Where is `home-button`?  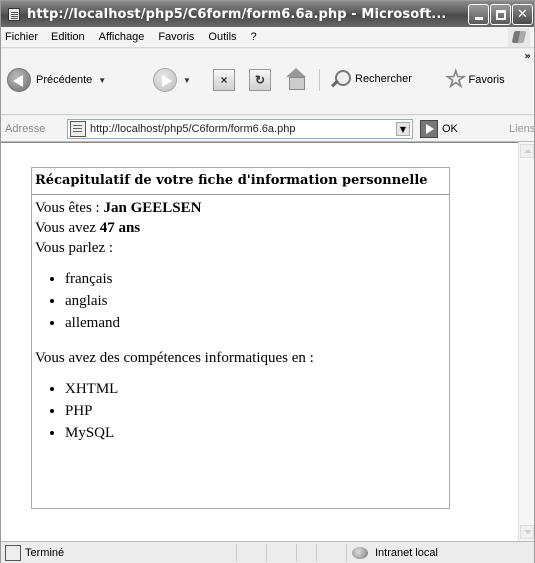
home-button is located at coordinates (296, 79).